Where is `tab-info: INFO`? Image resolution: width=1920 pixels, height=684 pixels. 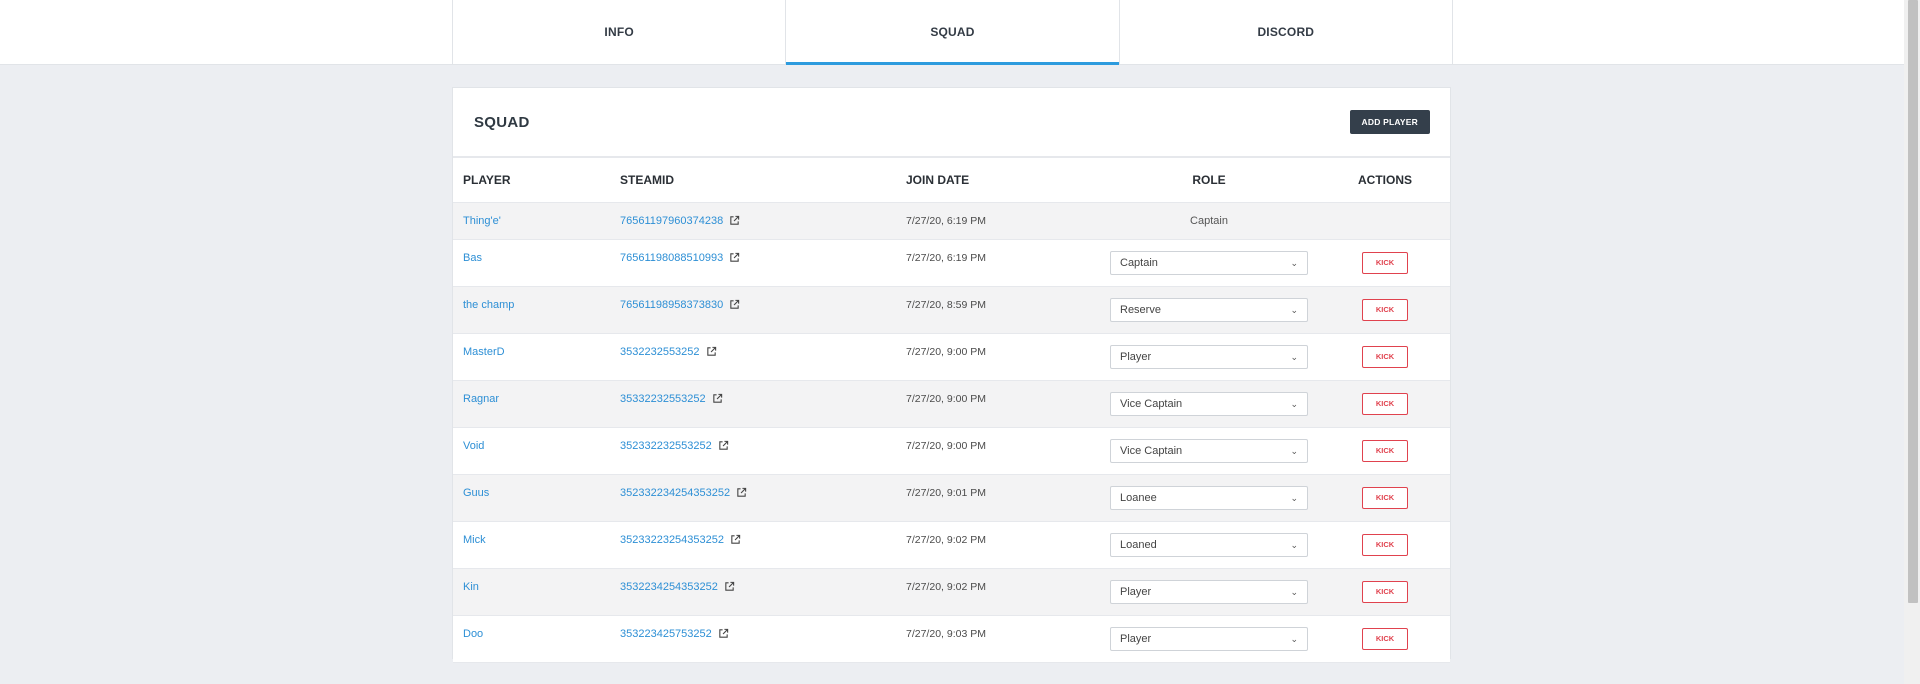 tab-info: INFO is located at coordinates (620, 32).